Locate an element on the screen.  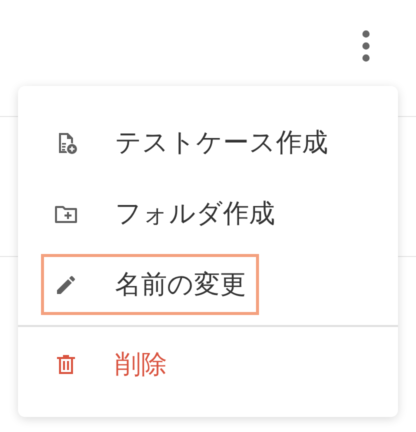
menu-item: フォルダ作成 is located at coordinates (164, 213).